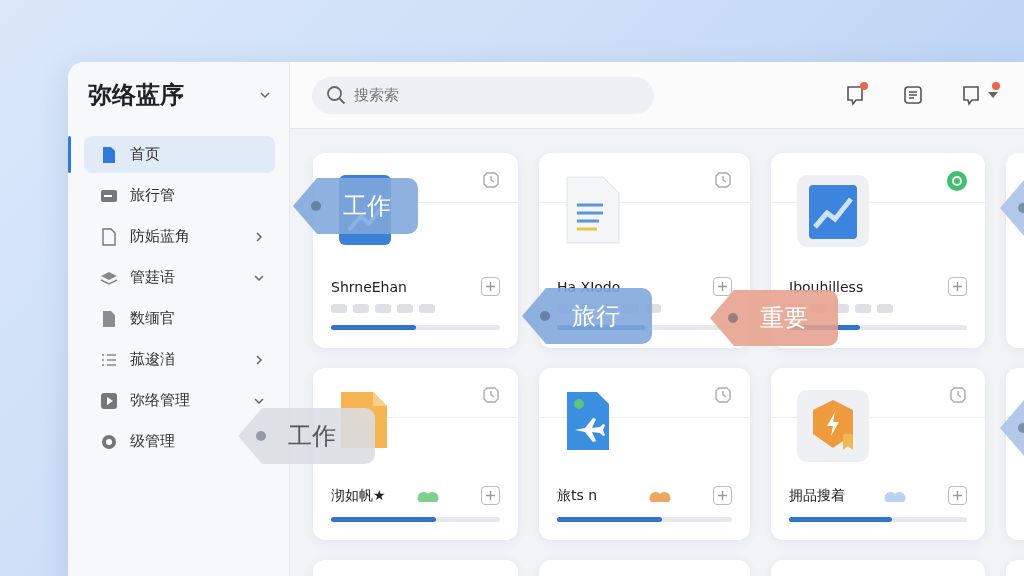  I want to click on tag-tooltip: 工作, so click(306, 436).